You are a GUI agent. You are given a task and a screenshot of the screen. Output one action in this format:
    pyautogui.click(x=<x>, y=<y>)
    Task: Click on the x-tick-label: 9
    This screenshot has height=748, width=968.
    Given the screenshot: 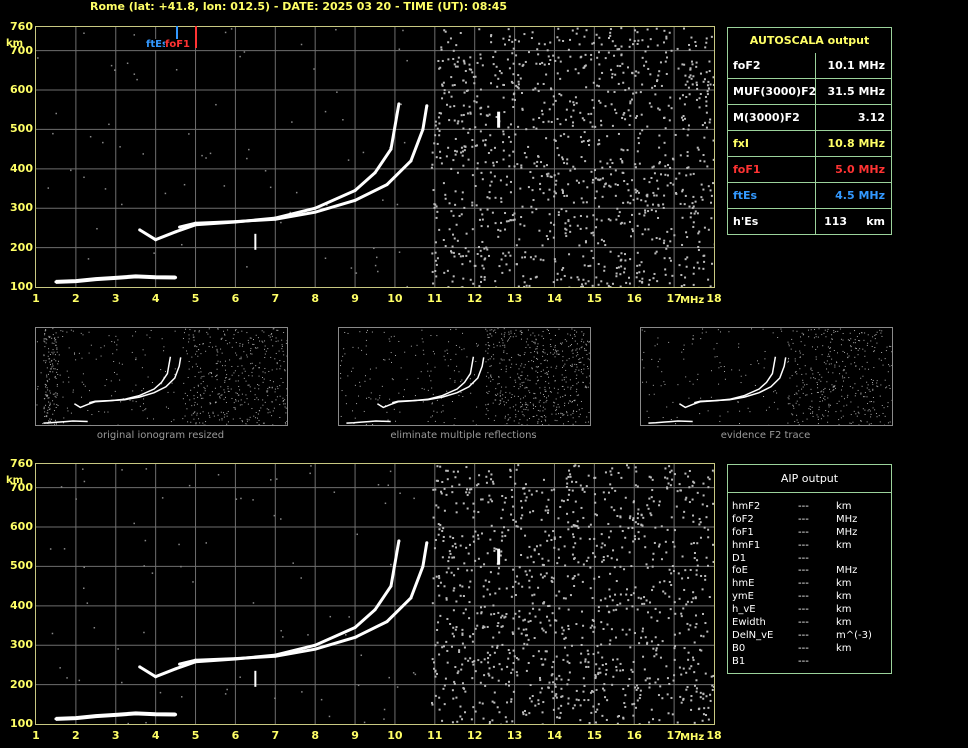 What is the action you would take?
    pyautogui.click(x=355, y=735)
    